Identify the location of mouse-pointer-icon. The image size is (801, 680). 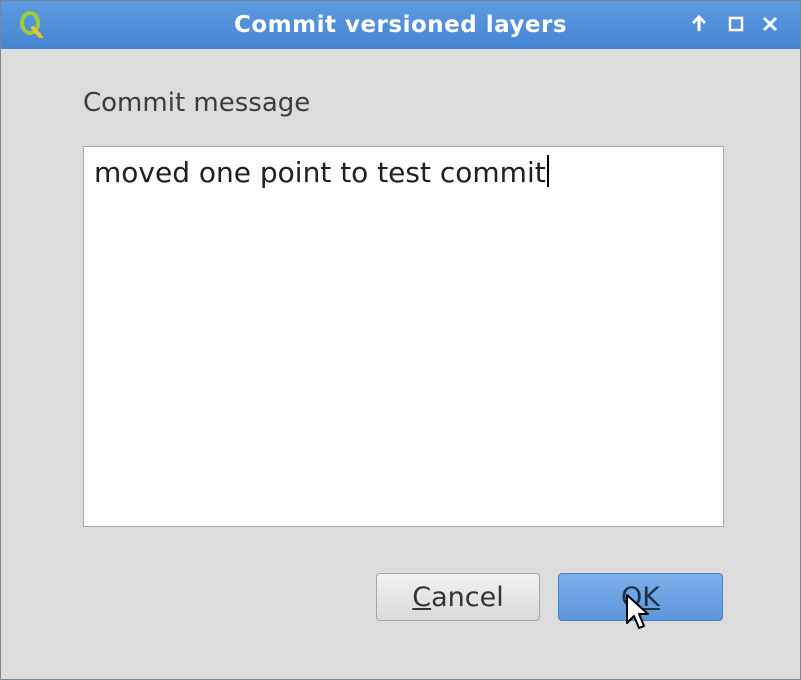
(637, 611).